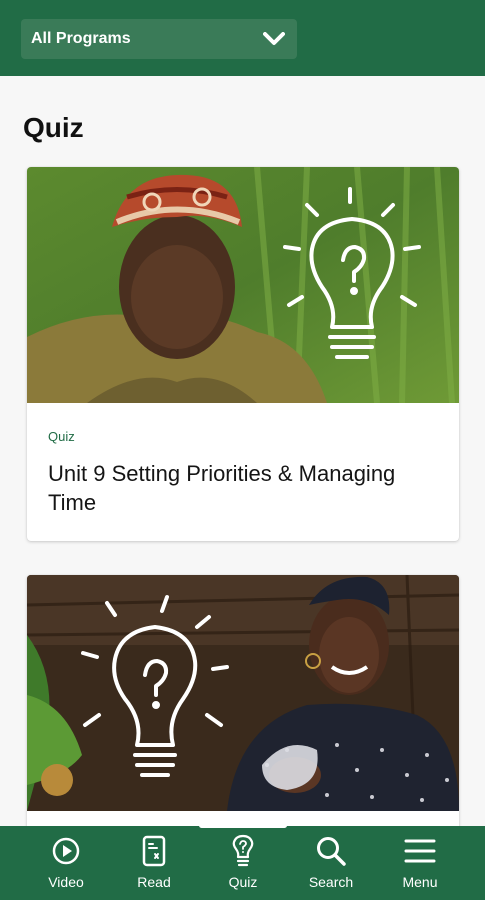  I want to click on nav-search: Search, so click(331, 863).